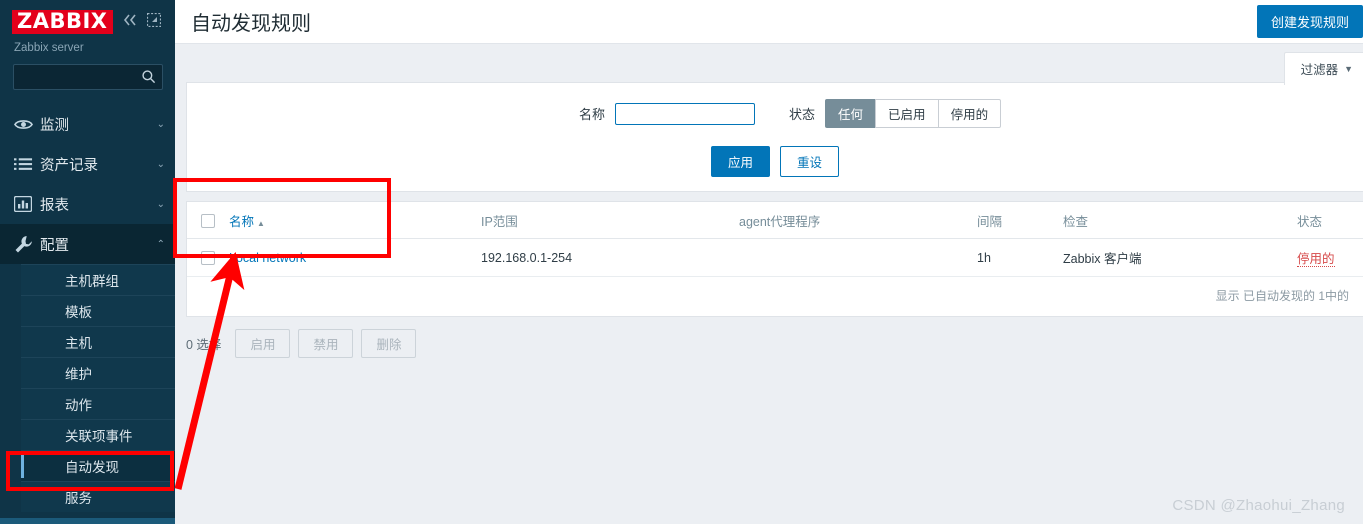 Image resolution: width=1363 pixels, height=524 pixels. Describe the element at coordinates (87, 124) in the screenshot. I see `sidebar-item-monitoring: 监测 ⌄` at that location.